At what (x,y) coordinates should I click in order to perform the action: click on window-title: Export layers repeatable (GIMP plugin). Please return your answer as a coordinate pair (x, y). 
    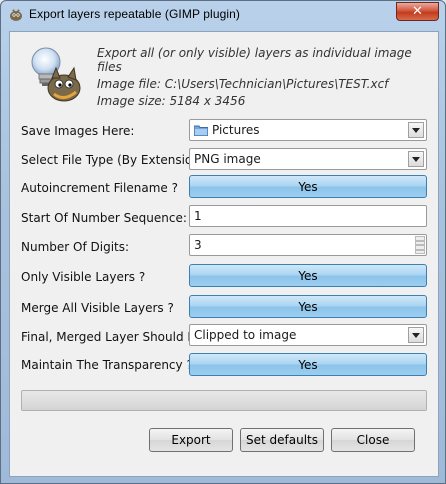
    Looking at the image, I should click on (135, 14).